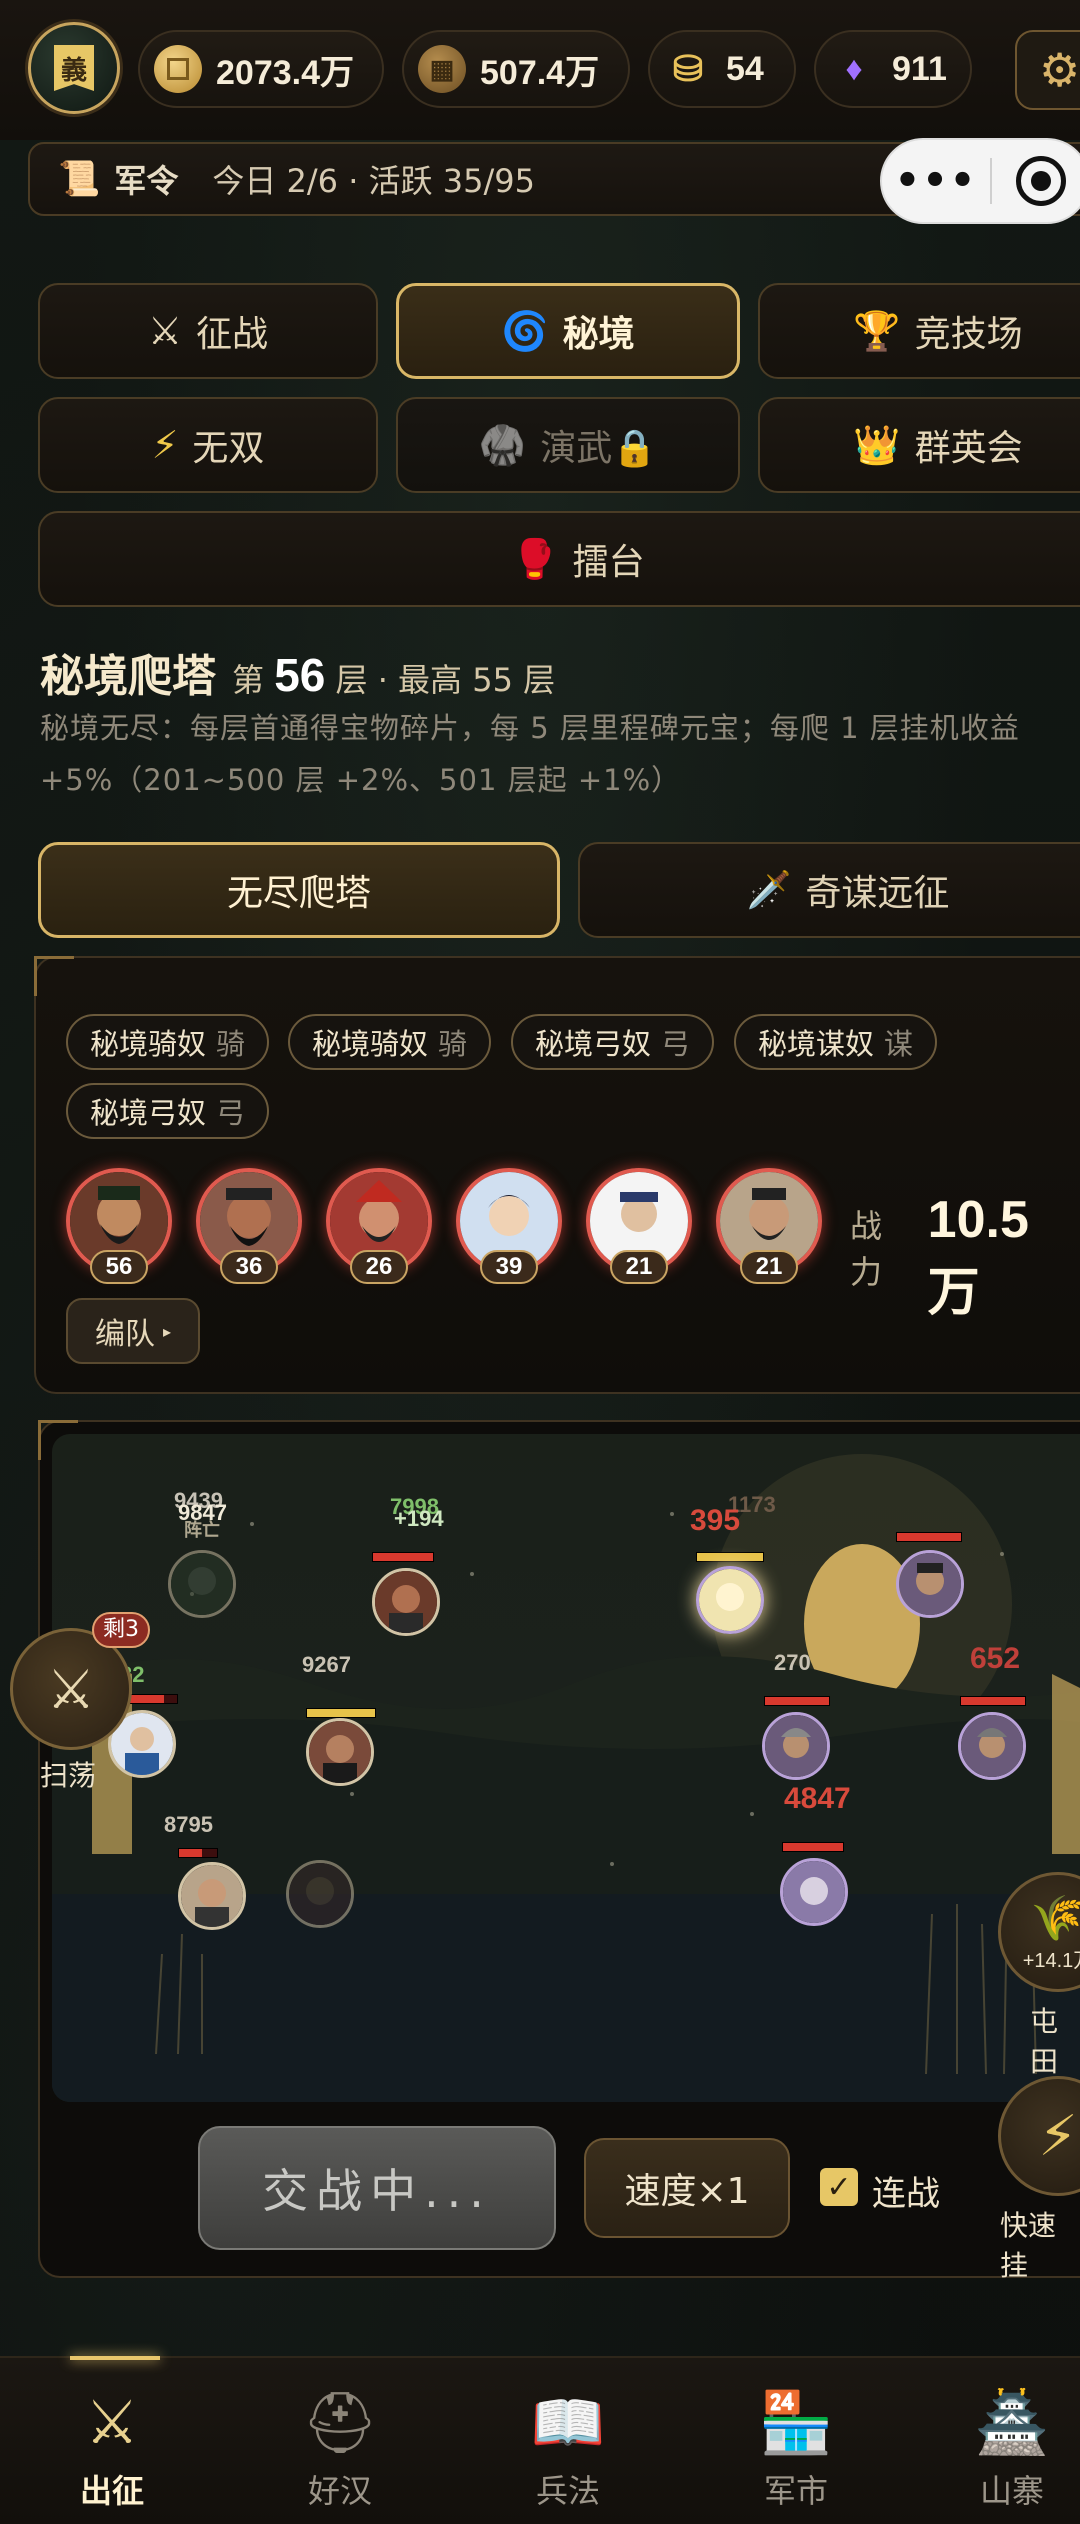 The image size is (1080, 2524). I want to click on tower-header: 秘境爬塔 第 56 层 · 最高 55 层, so click(297, 672).